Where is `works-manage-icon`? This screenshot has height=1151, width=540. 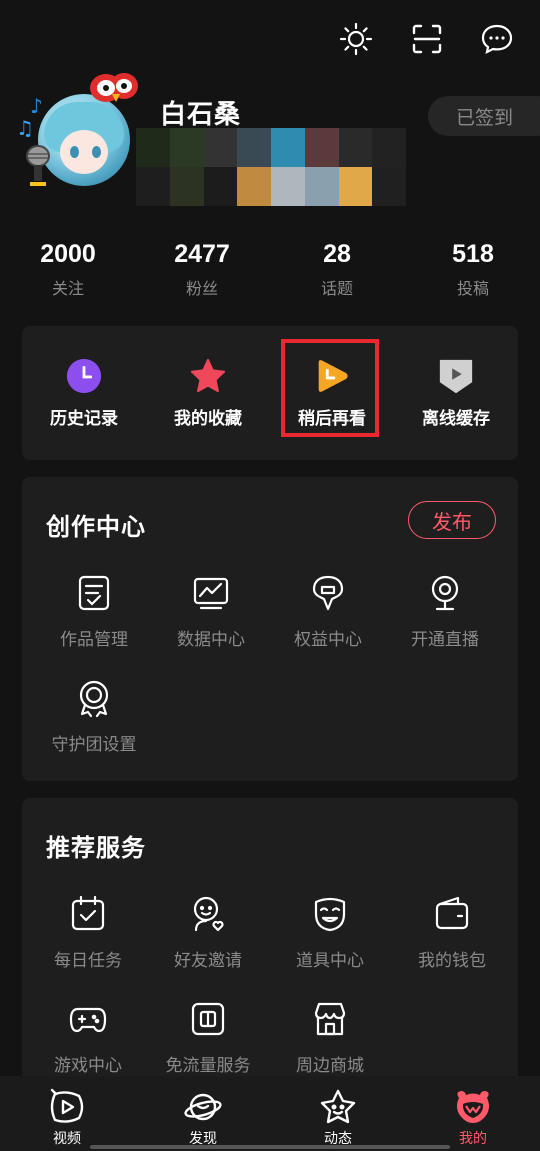 works-manage-icon is located at coordinates (94, 593).